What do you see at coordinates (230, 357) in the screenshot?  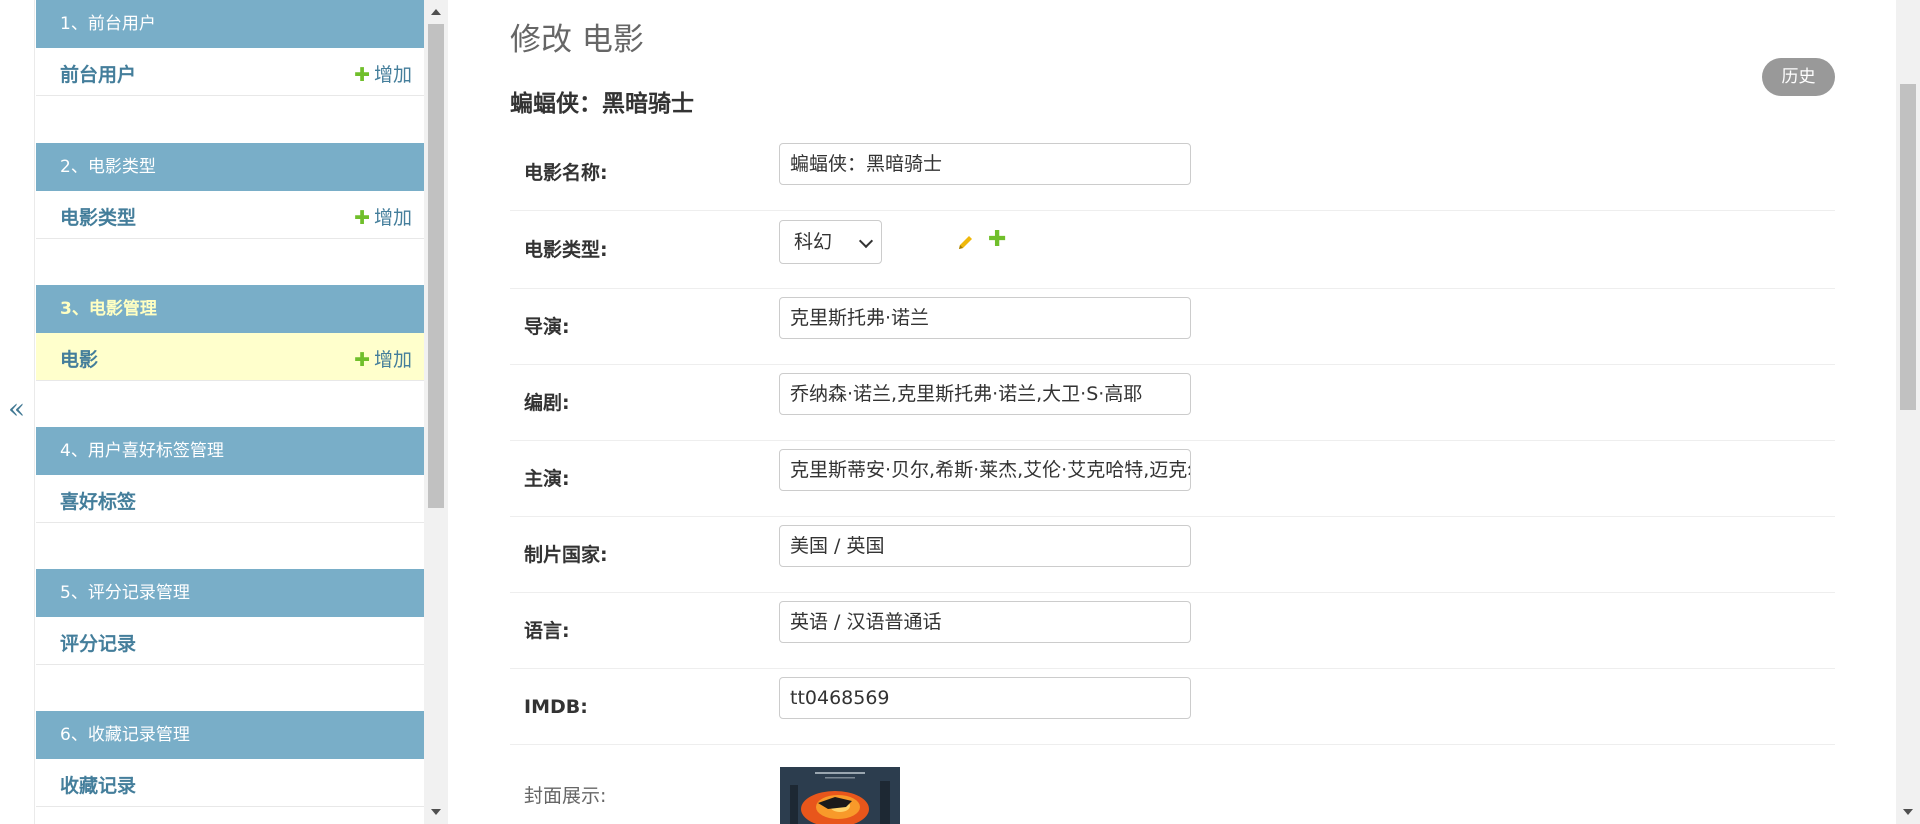 I see `model-row-current: 电影 ✚ 增加` at bounding box center [230, 357].